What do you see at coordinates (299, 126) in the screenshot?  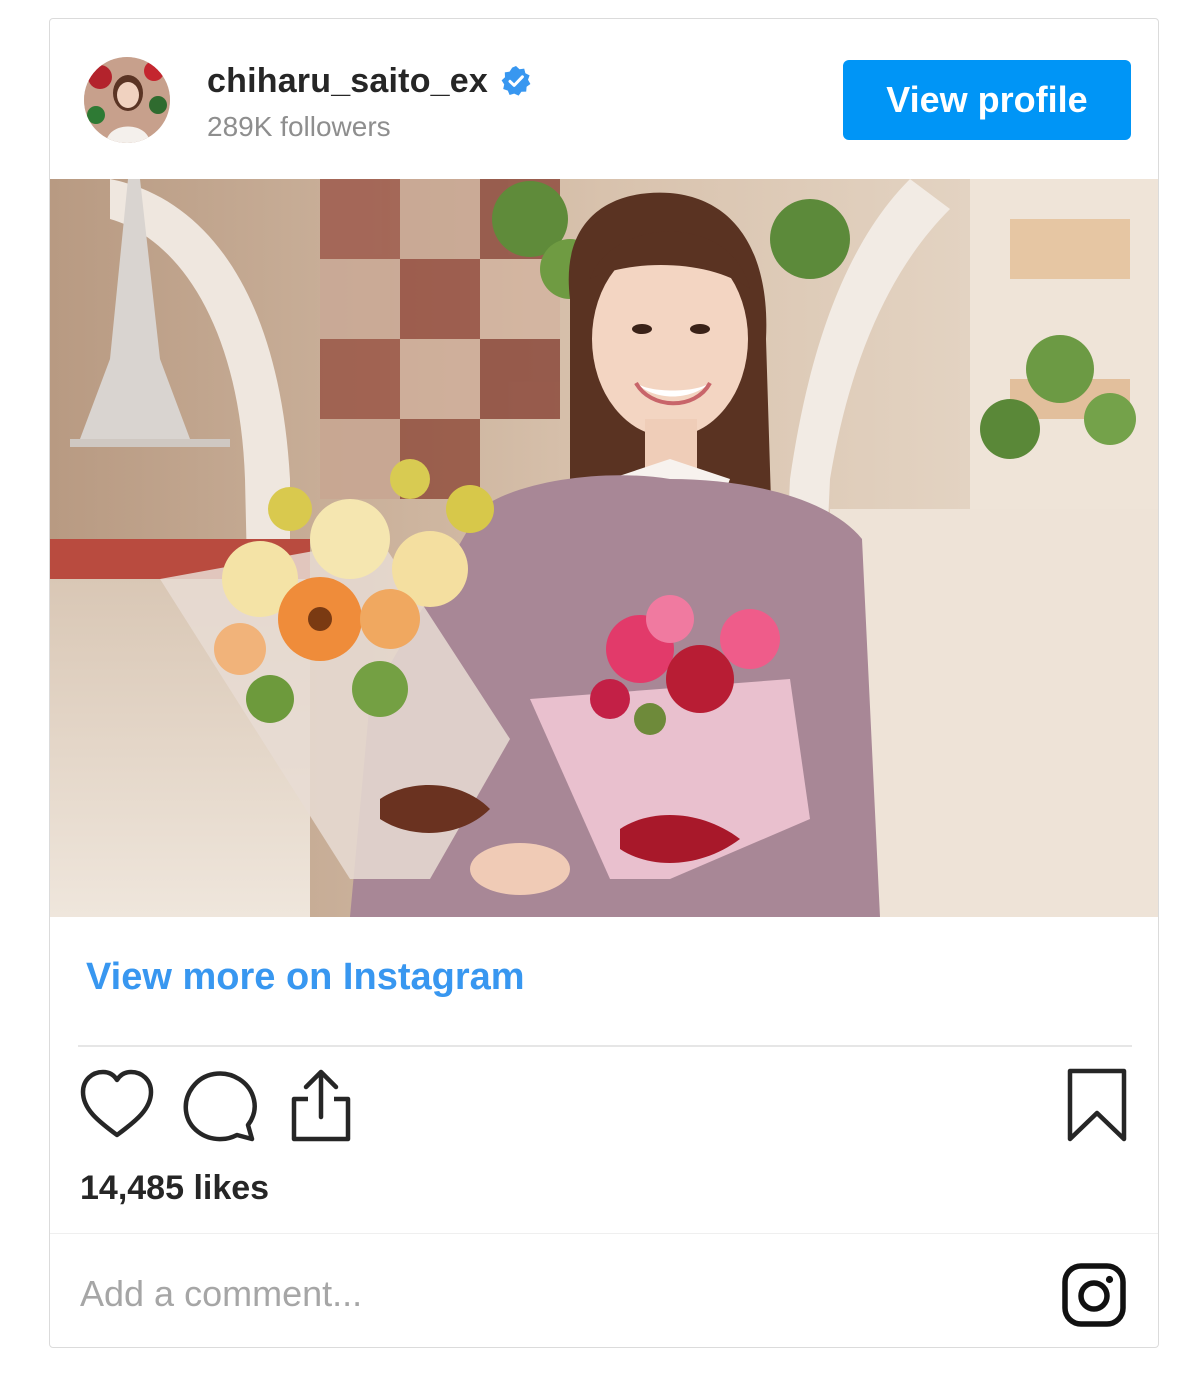 I see `followers-count: 289K followers` at bounding box center [299, 126].